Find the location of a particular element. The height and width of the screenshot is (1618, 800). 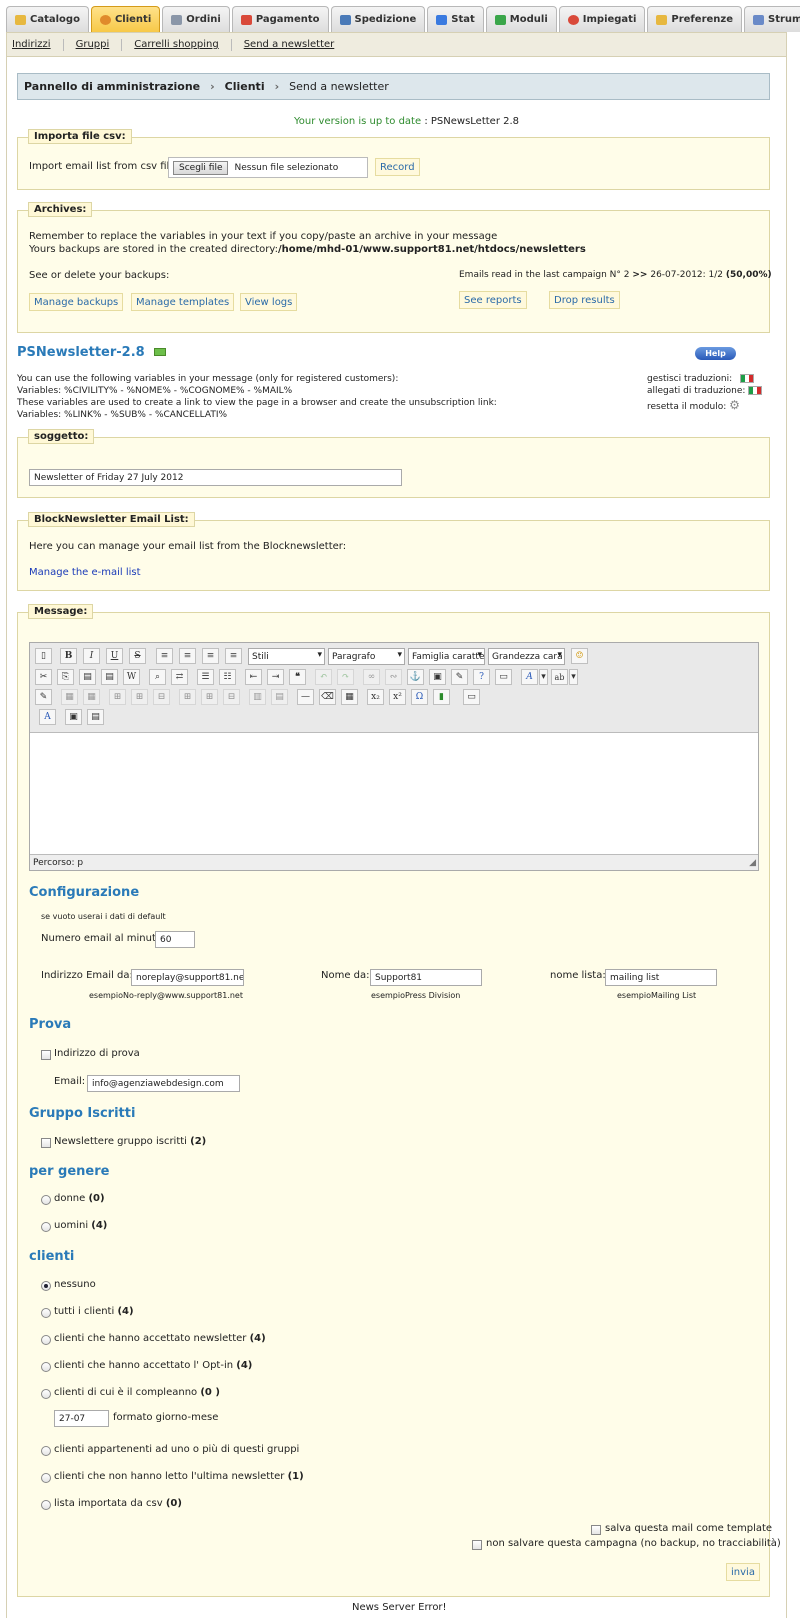

paste-text-icon: ▤ is located at coordinates (109, 677).